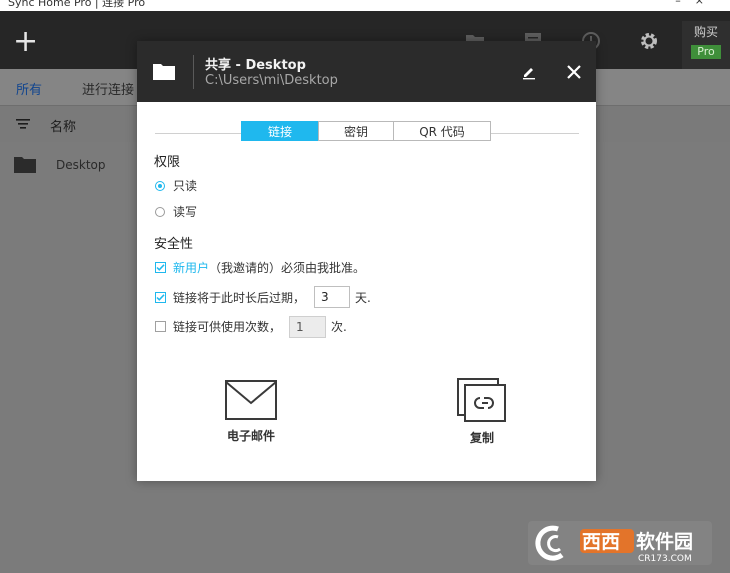 This screenshot has width=730, height=573. I want to click on column-name-header: 名称, so click(63, 125).